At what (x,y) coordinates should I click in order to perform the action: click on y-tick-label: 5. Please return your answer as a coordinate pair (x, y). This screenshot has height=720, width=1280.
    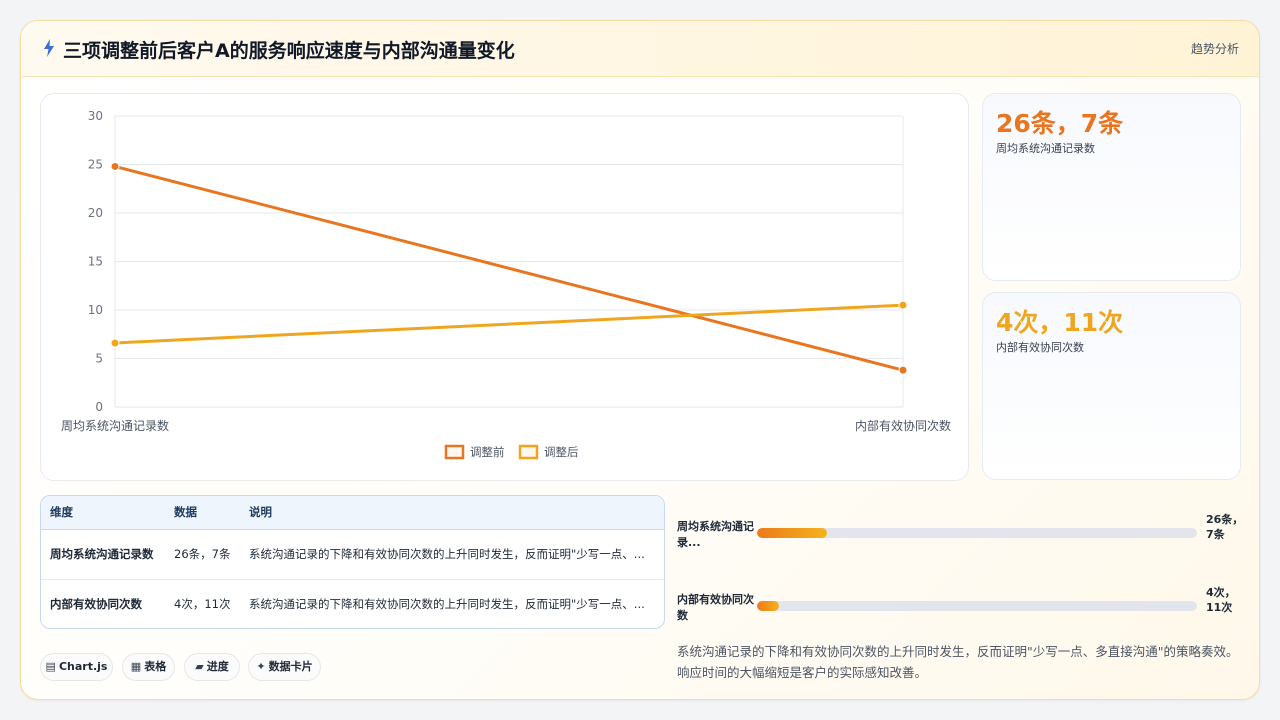
    Looking at the image, I should click on (99, 359).